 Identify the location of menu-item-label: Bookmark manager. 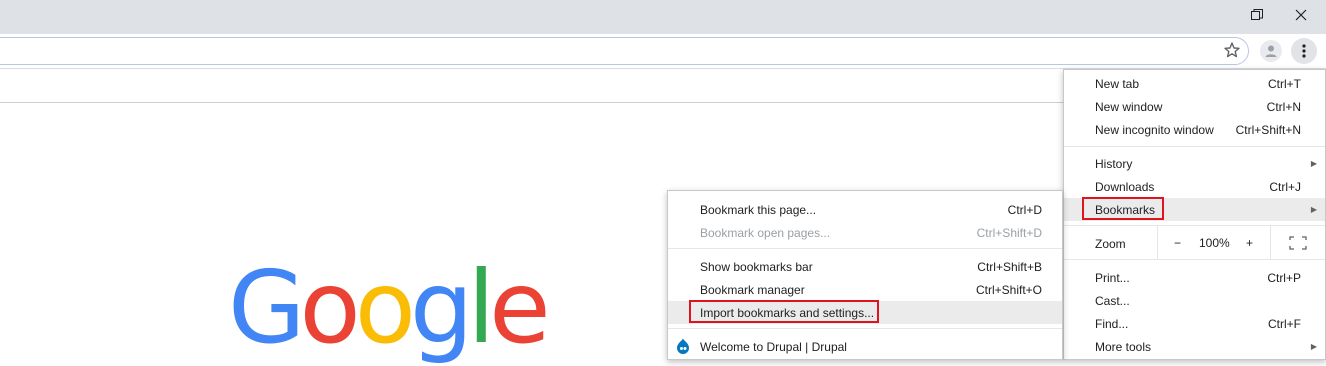
(752, 289).